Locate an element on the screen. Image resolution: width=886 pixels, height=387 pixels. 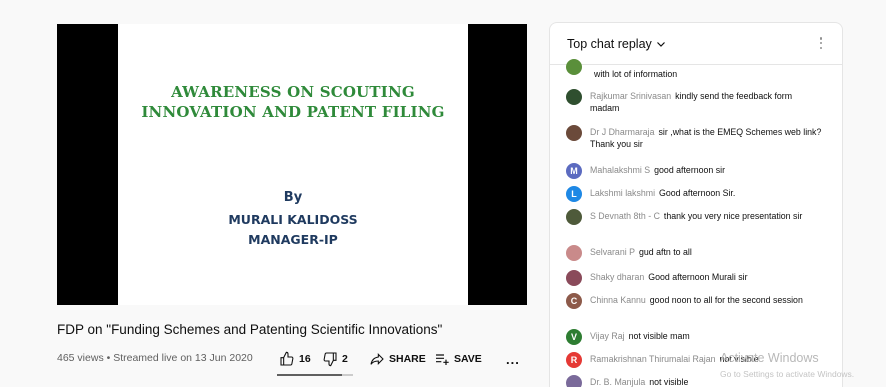
chat-message-body: good noon to all for the second session is located at coordinates (726, 300).